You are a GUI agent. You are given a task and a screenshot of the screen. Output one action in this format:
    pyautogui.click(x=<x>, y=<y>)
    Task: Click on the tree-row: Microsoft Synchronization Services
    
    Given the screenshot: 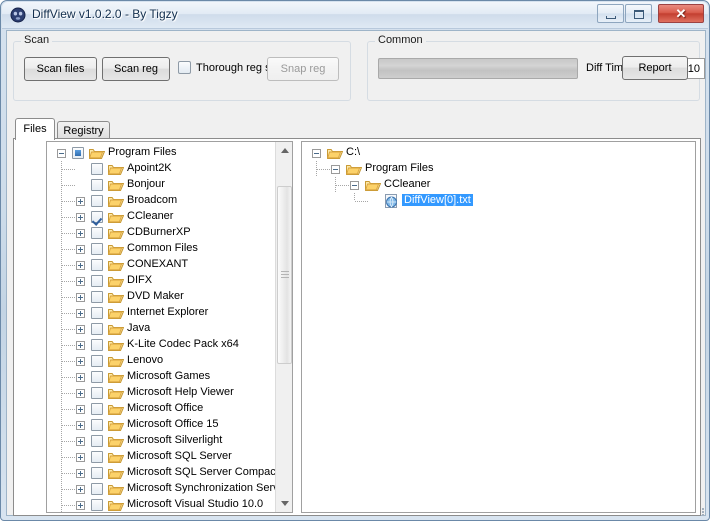 What is the action you would take?
    pyautogui.click(x=161, y=489)
    